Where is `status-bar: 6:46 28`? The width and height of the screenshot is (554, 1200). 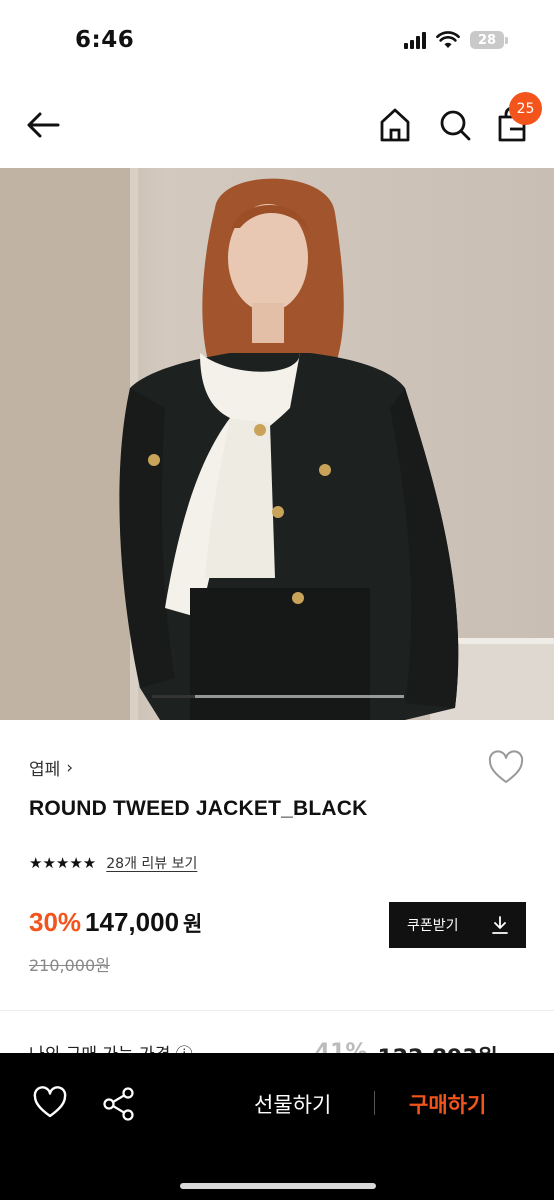
status-bar: 6:46 28 is located at coordinates (277, 42).